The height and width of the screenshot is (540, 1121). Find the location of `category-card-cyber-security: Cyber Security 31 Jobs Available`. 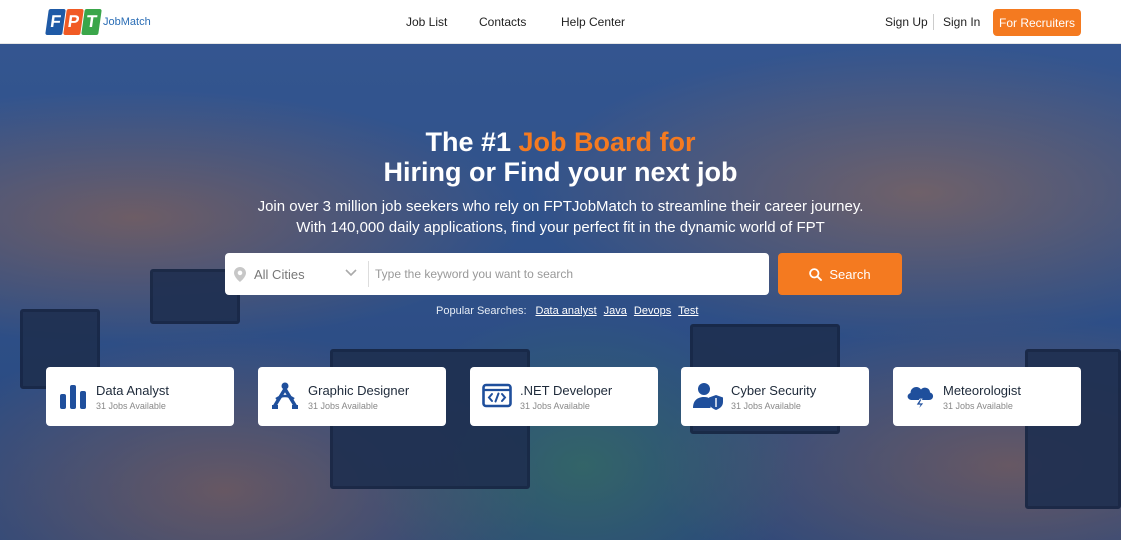

category-card-cyber-security: Cyber Security 31 Jobs Available is located at coordinates (775, 396).